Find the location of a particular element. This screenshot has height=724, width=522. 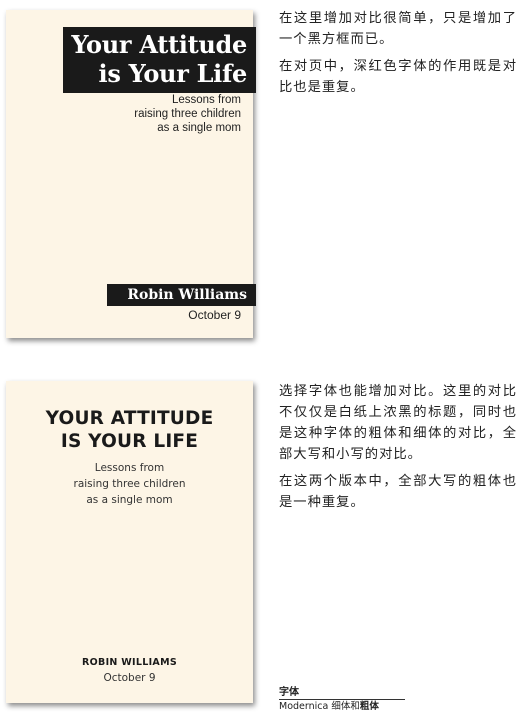

font-caption: 字体 Modernica 细体和粗体 is located at coordinates (342, 699).